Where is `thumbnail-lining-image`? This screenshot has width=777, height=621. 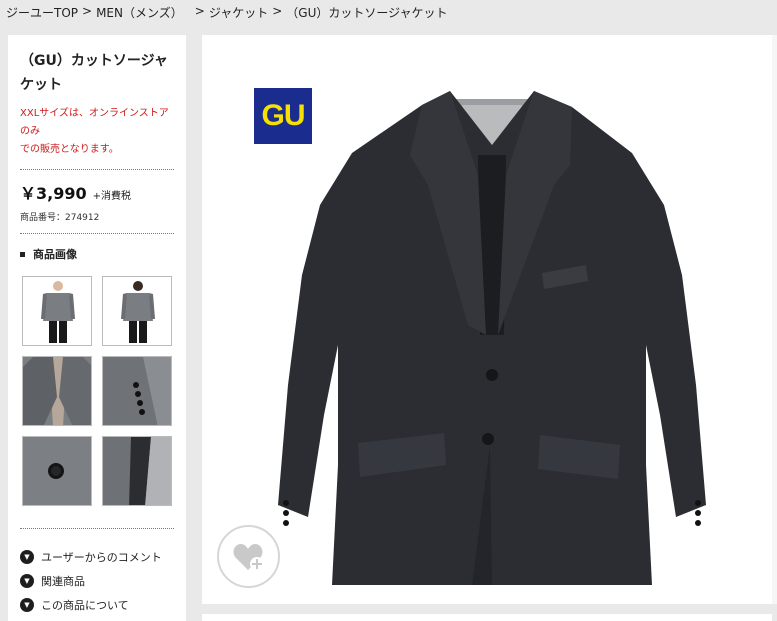 thumbnail-lining-image is located at coordinates (137, 471).